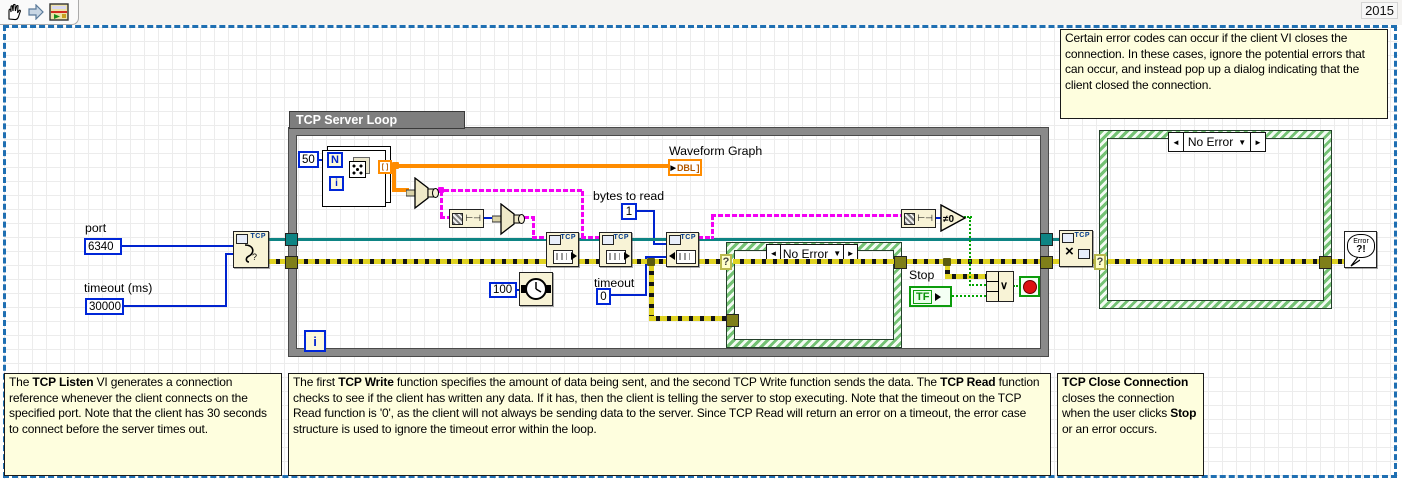  I want to click on read-arrow-icon, so click(672, 256).